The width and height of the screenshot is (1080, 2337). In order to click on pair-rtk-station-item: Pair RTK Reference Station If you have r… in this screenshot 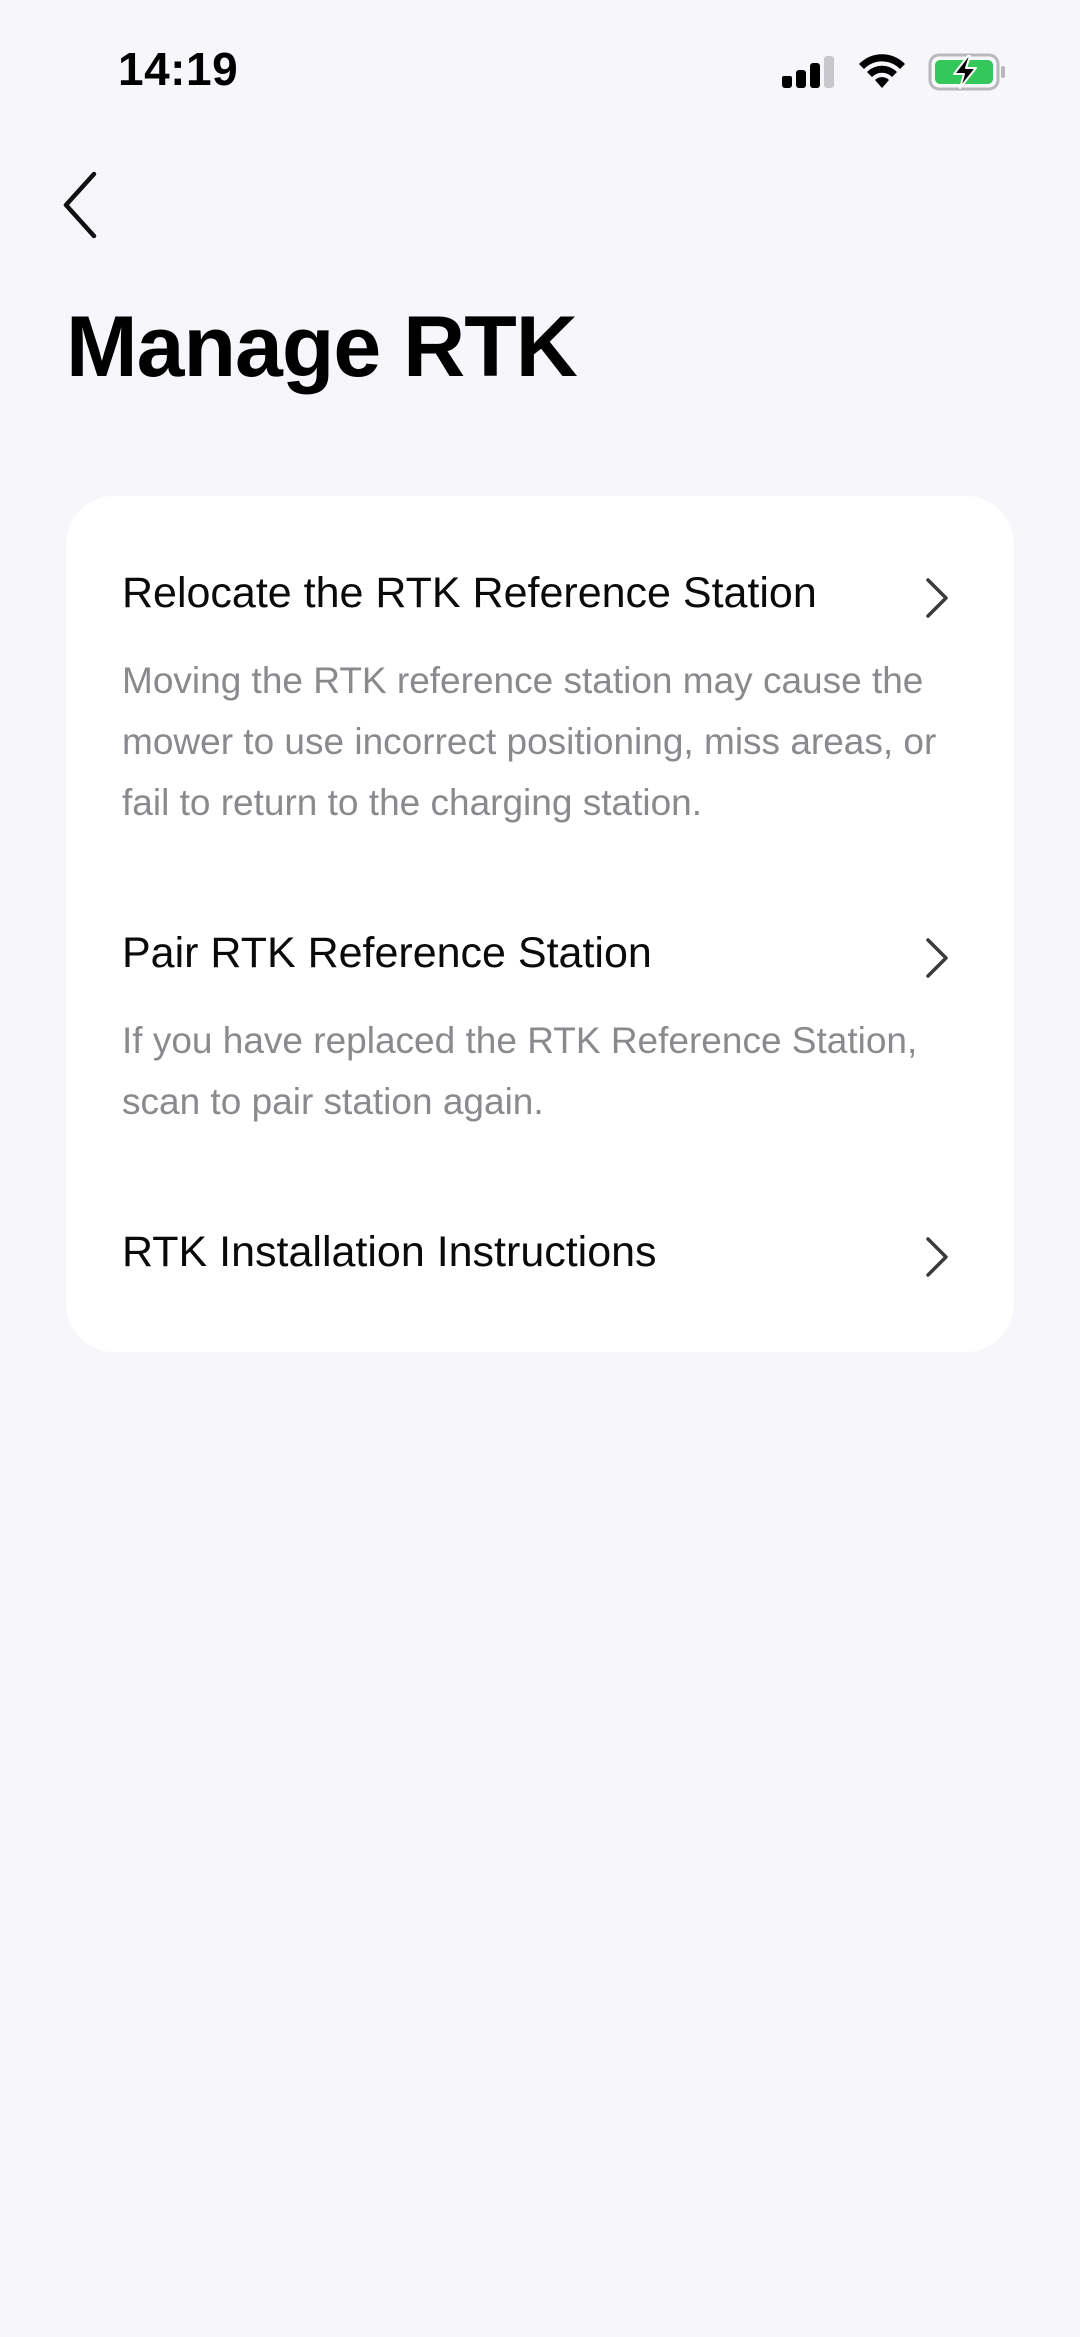, I will do `click(540, 1006)`.